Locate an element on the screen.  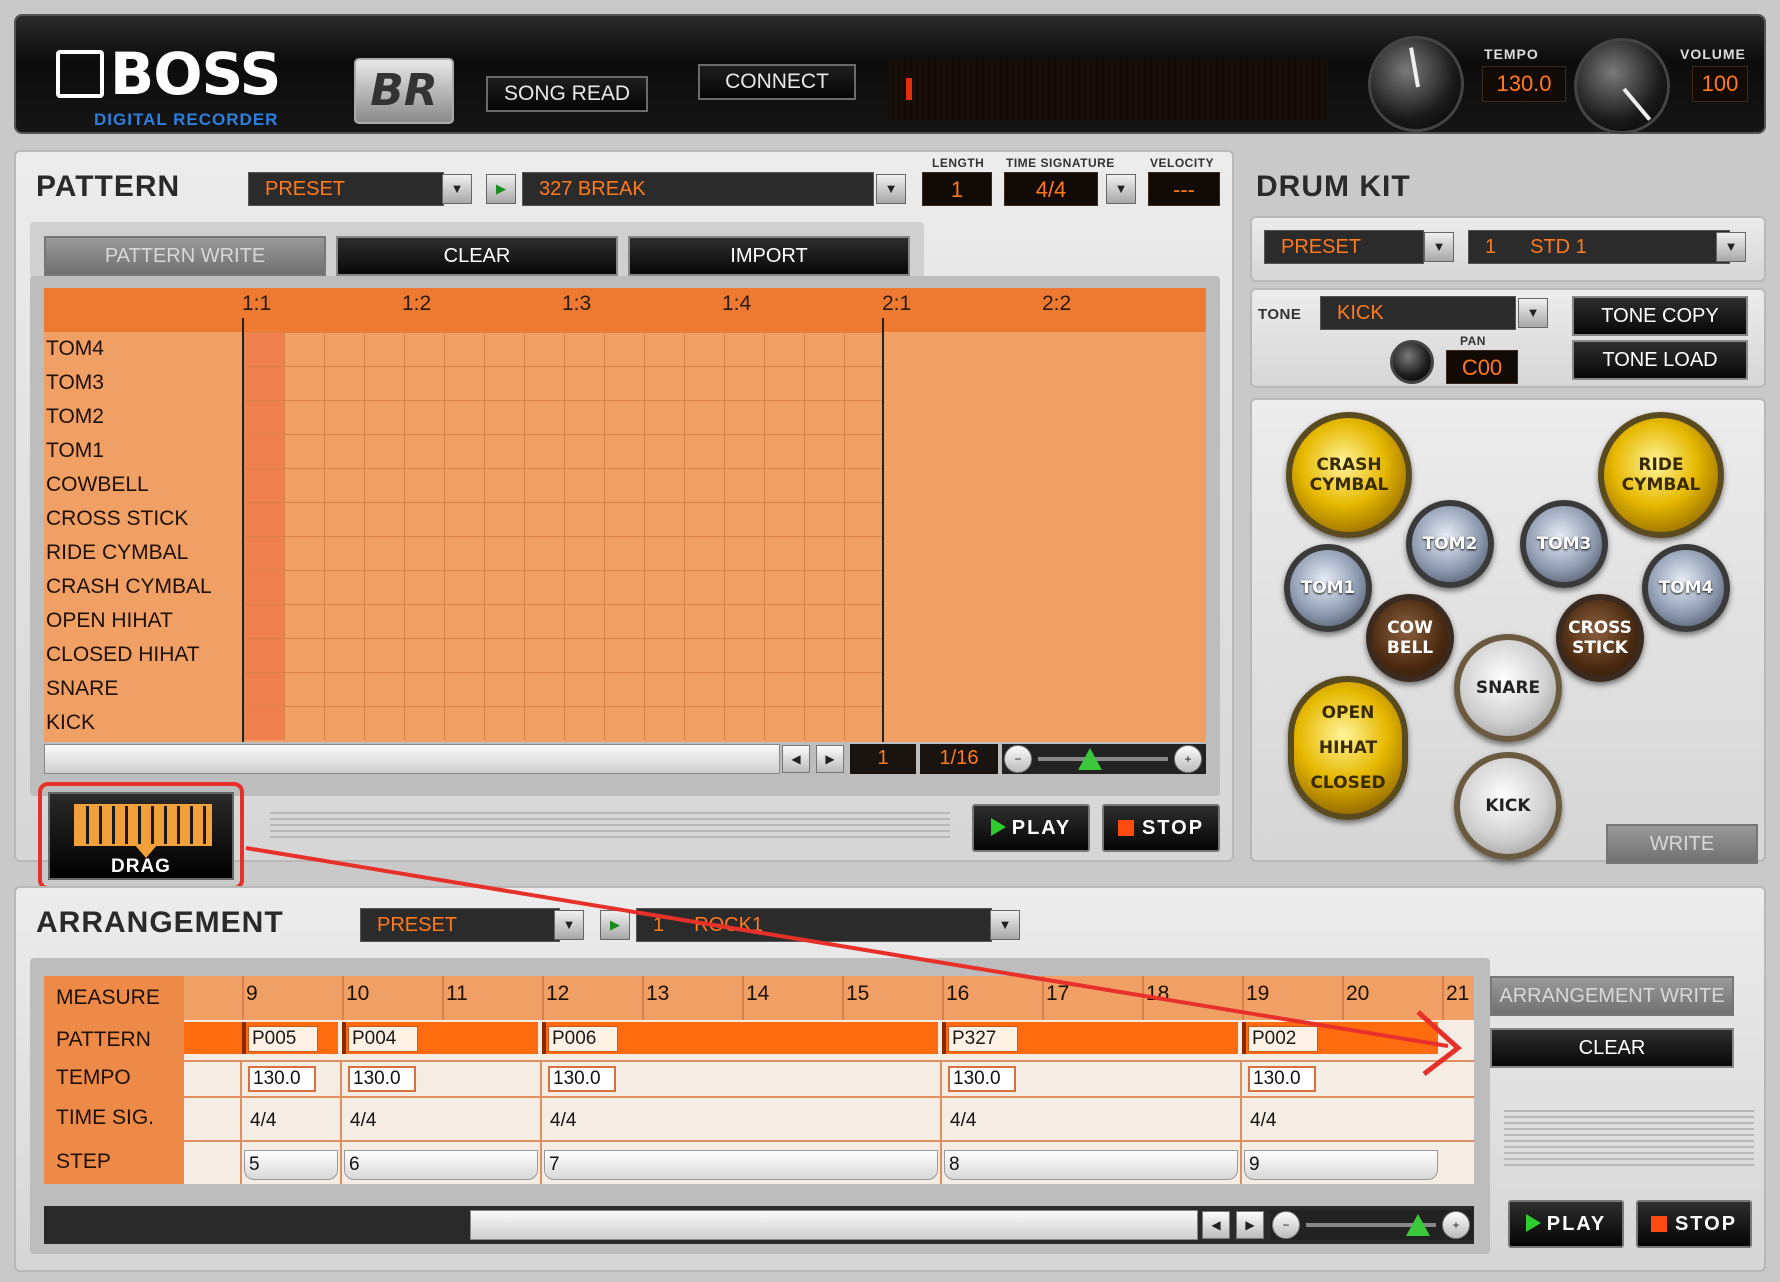
arrangement-play-button: PLAY is located at coordinates (1566, 1224).